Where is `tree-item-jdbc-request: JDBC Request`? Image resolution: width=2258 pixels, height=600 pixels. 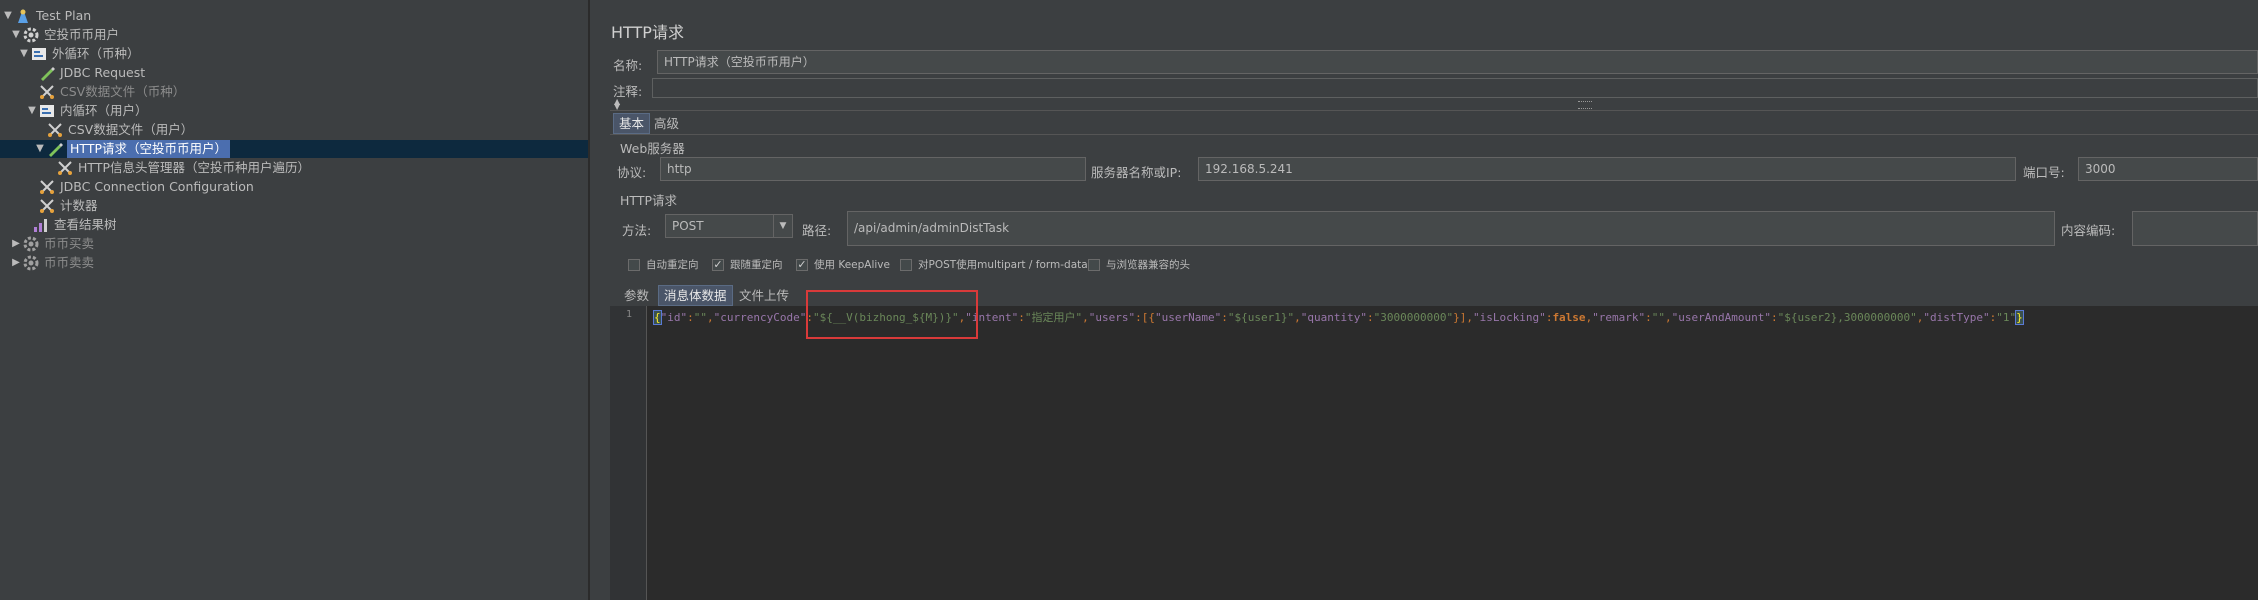 tree-item-jdbc-request: JDBC Request is located at coordinates (92, 73).